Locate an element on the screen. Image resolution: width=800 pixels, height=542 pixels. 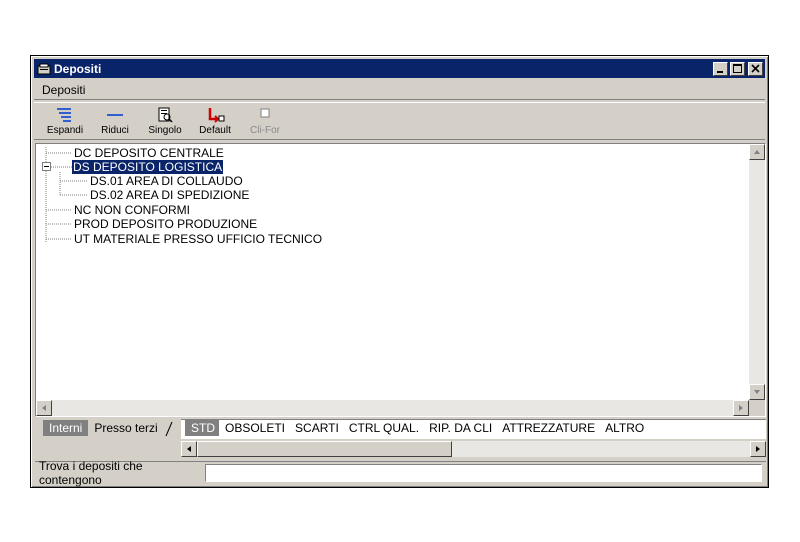
tab-presso-terzi: Presso terzi is located at coordinates (125, 428).